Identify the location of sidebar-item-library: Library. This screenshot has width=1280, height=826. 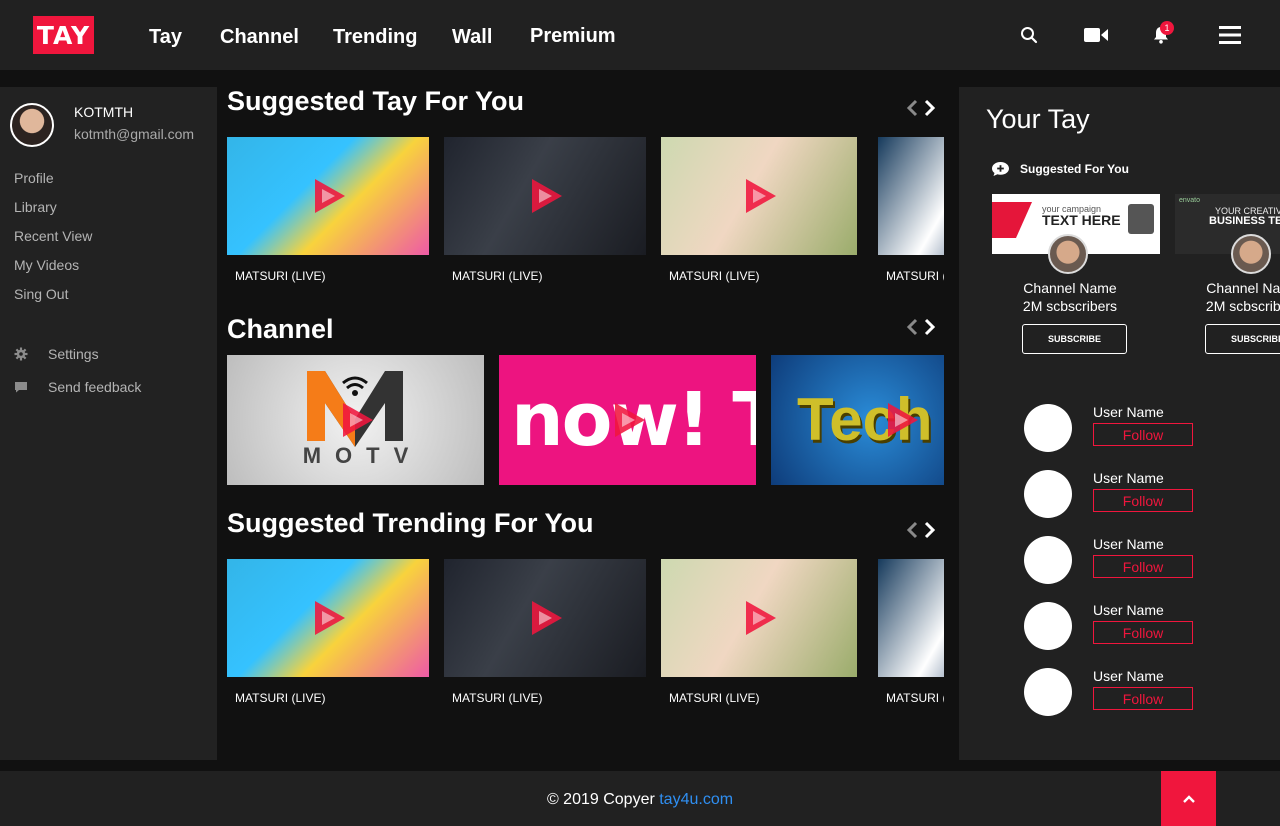
(35, 207).